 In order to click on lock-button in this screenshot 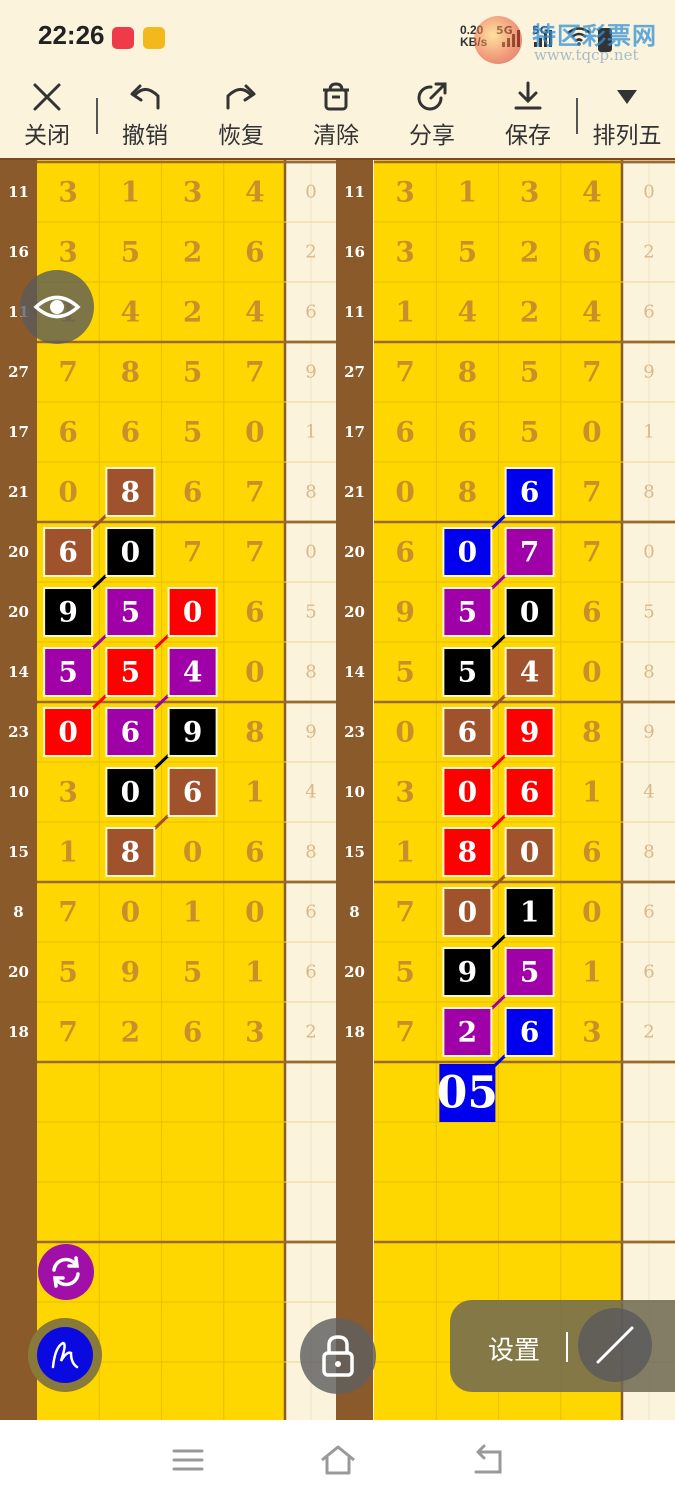, I will do `click(338, 1356)`.